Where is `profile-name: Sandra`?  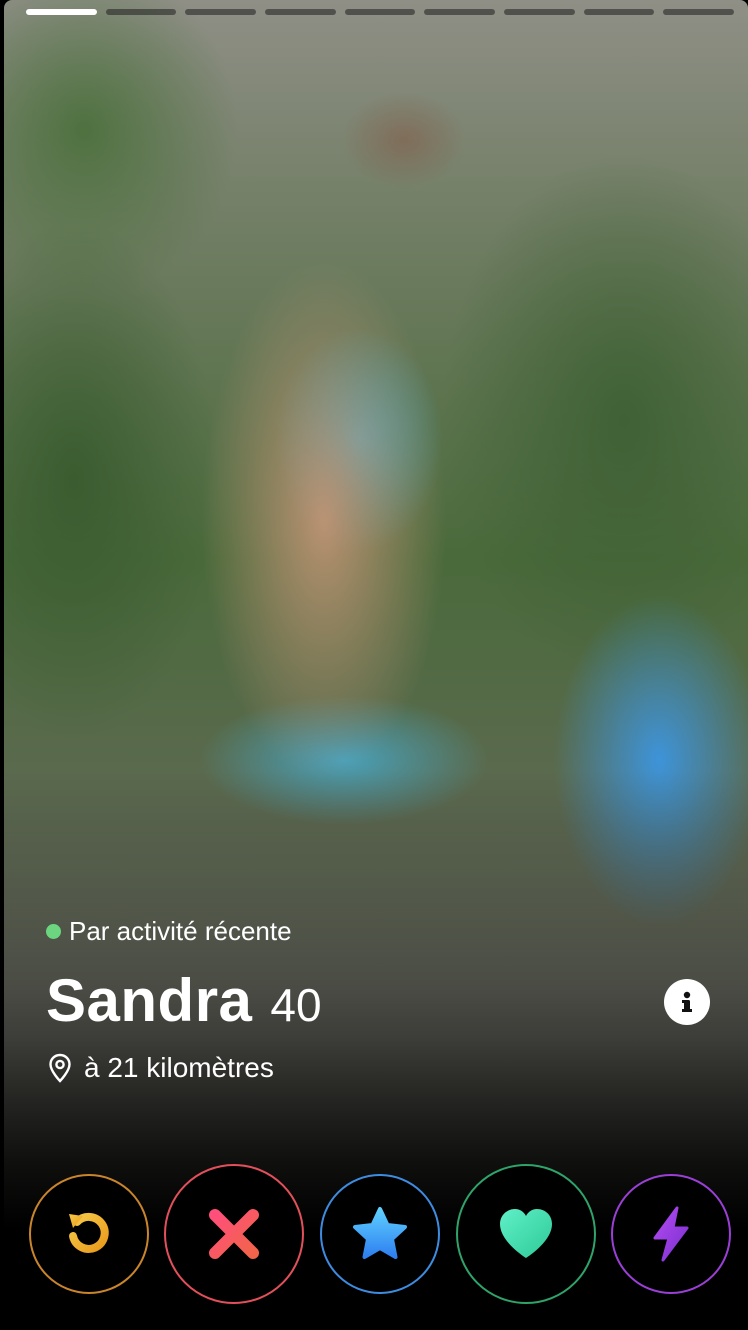 profile-name: Sandra is located at coordinates (149, 1000).